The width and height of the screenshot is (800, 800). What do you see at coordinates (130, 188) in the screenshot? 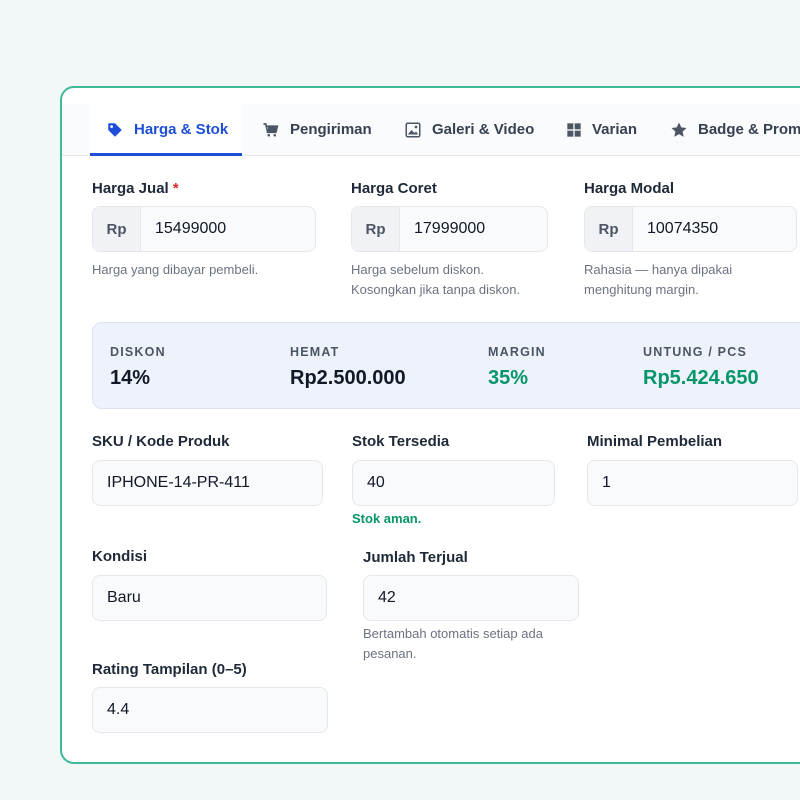
I see `harga-jual-label-text: Harga Jual` at bounding box center [130, 188].